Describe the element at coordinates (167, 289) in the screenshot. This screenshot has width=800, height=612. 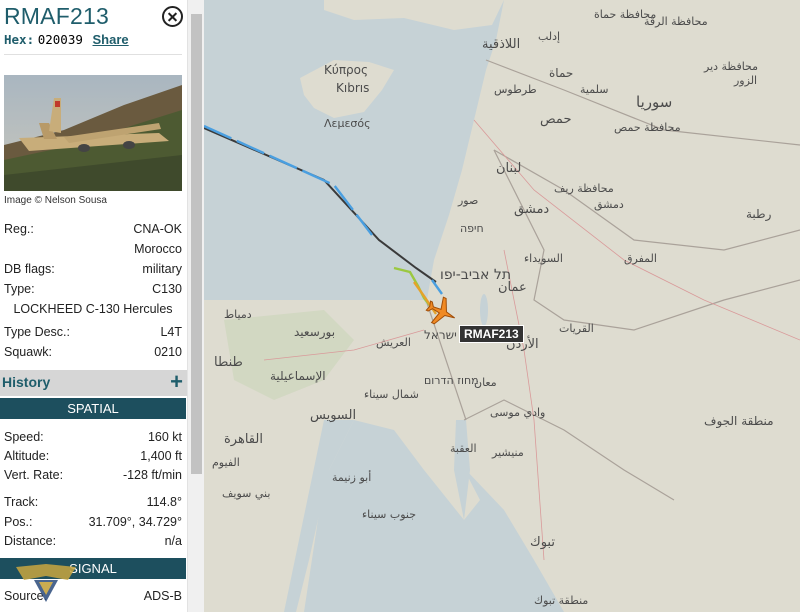
I see `type-value: C130` at that location.